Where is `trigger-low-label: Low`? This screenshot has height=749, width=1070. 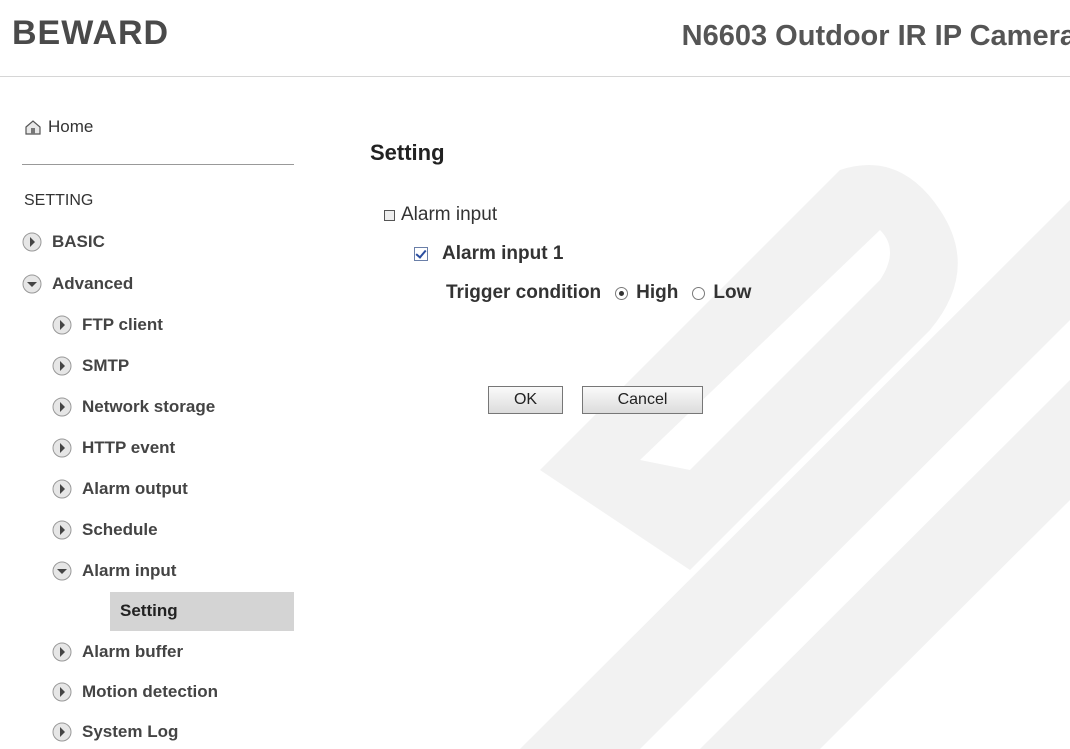
trigger-low-label: Low is located at coordinates (732, 293).